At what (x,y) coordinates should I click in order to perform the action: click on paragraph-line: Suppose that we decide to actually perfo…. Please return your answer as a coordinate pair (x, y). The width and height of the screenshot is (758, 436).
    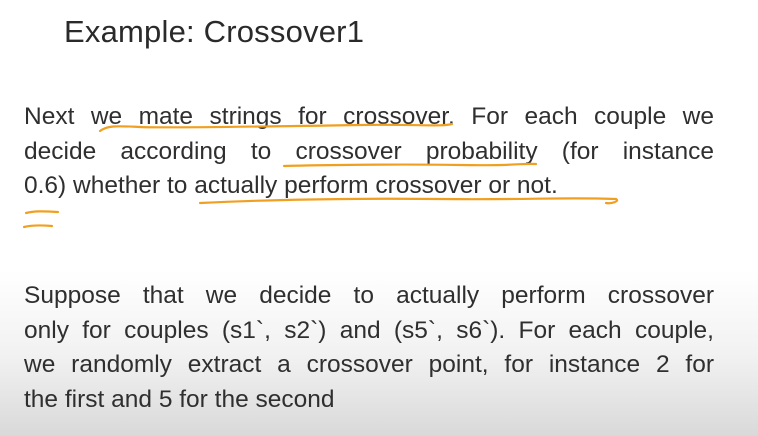
    Looking at the image, I should click on (369, 295).